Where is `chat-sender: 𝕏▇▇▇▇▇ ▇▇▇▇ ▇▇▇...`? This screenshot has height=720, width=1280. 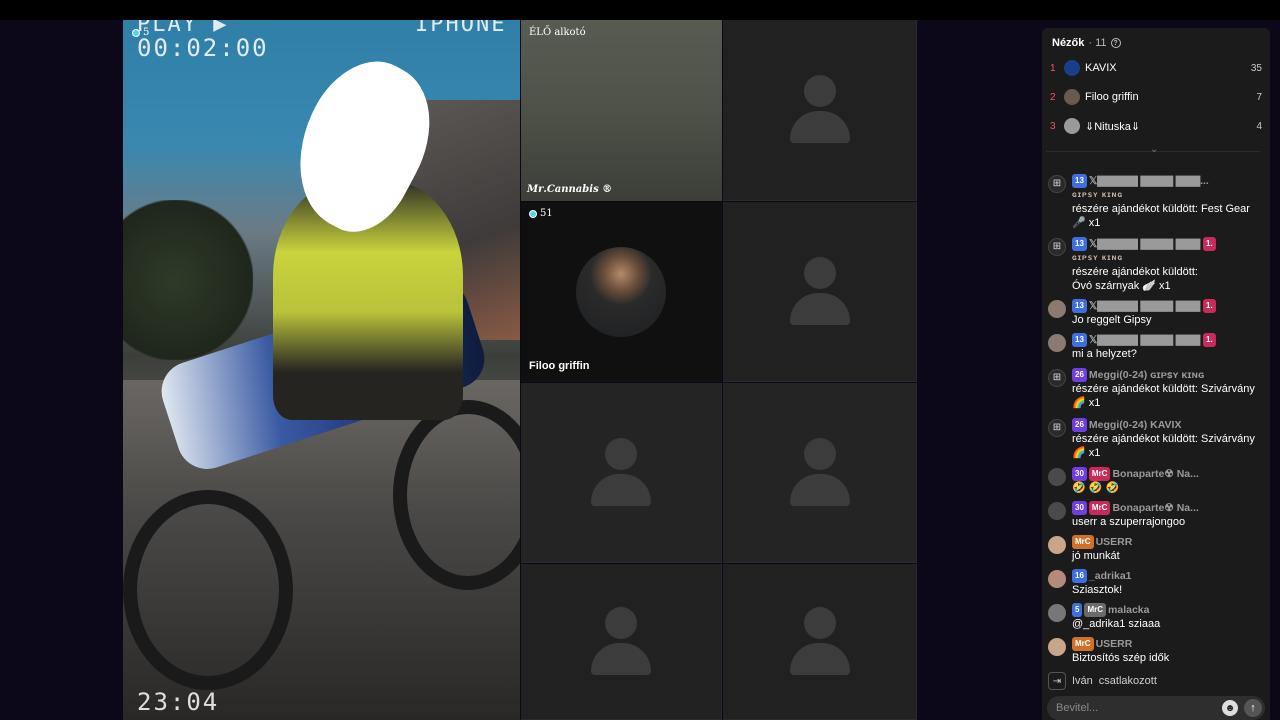 chat-sender: 𝕏▇▇▇▇▇ ▇▇▇▇ ▇▇▇... is located at coordinates (1149, 181).